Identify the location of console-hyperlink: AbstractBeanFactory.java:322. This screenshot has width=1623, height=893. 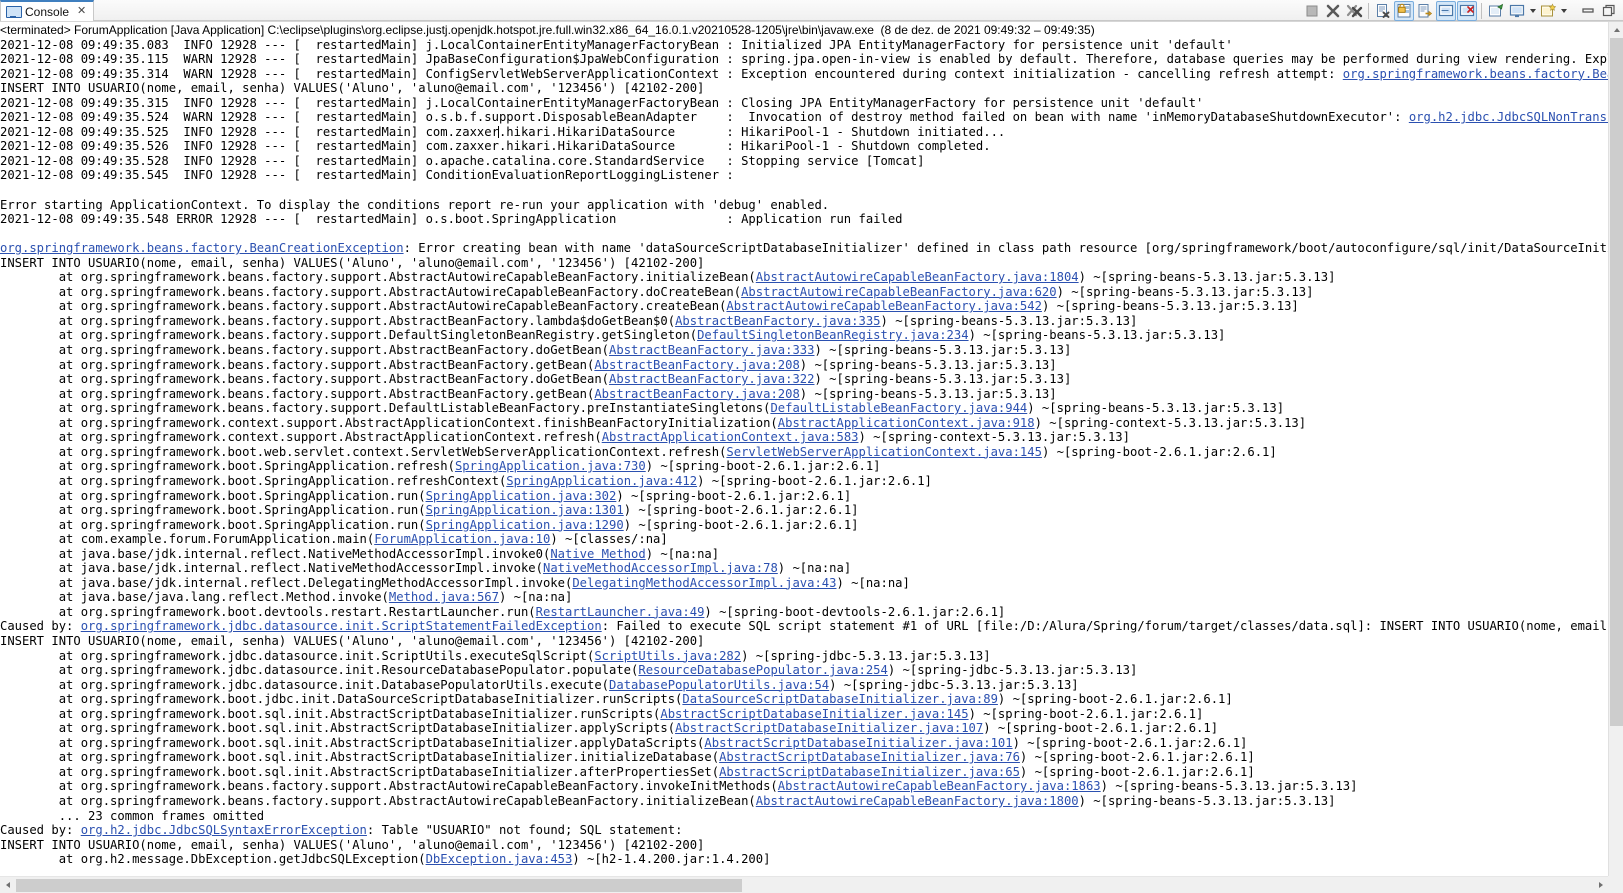
(711, 379).